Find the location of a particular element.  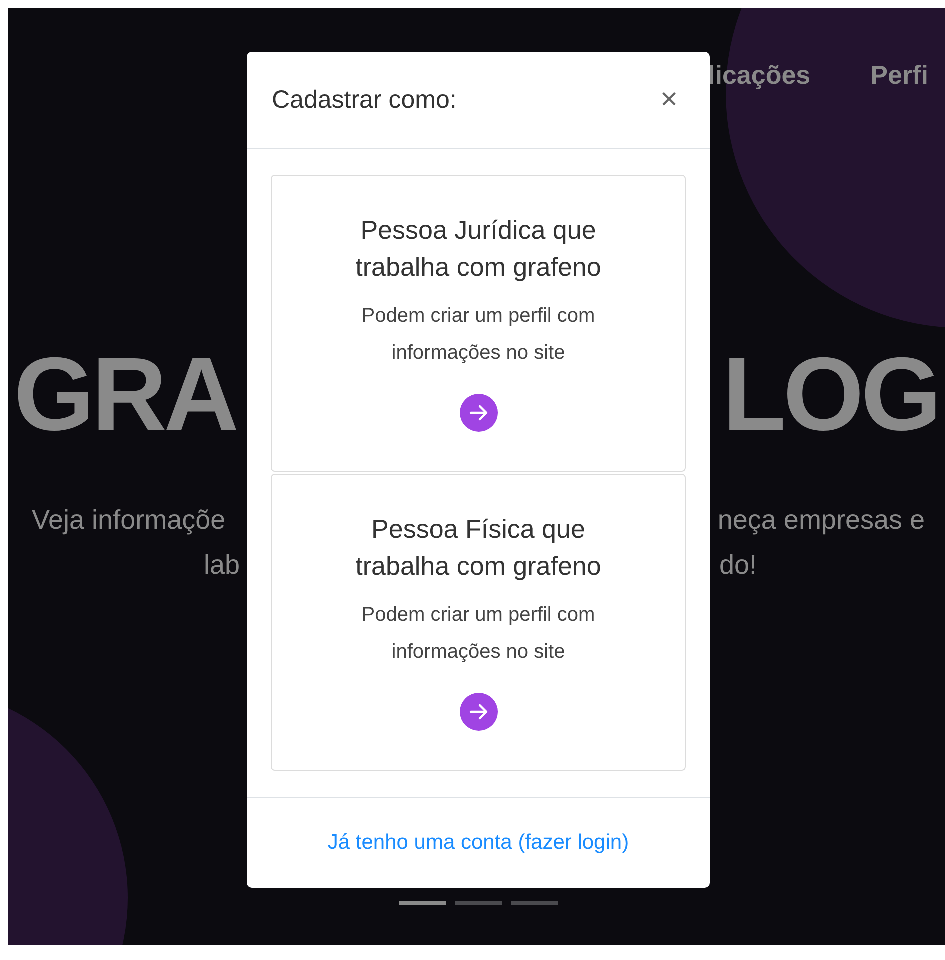

modal-title: Cadastrar como: is located at coordinates (364, 100).